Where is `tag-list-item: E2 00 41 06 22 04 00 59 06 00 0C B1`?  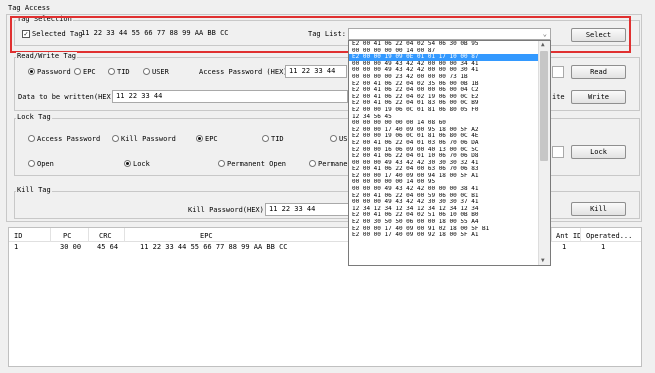 tag-list-item: E2 00 41 06 22 04 00 59 06 00 0C B1 is located at coordinates (443, 196).